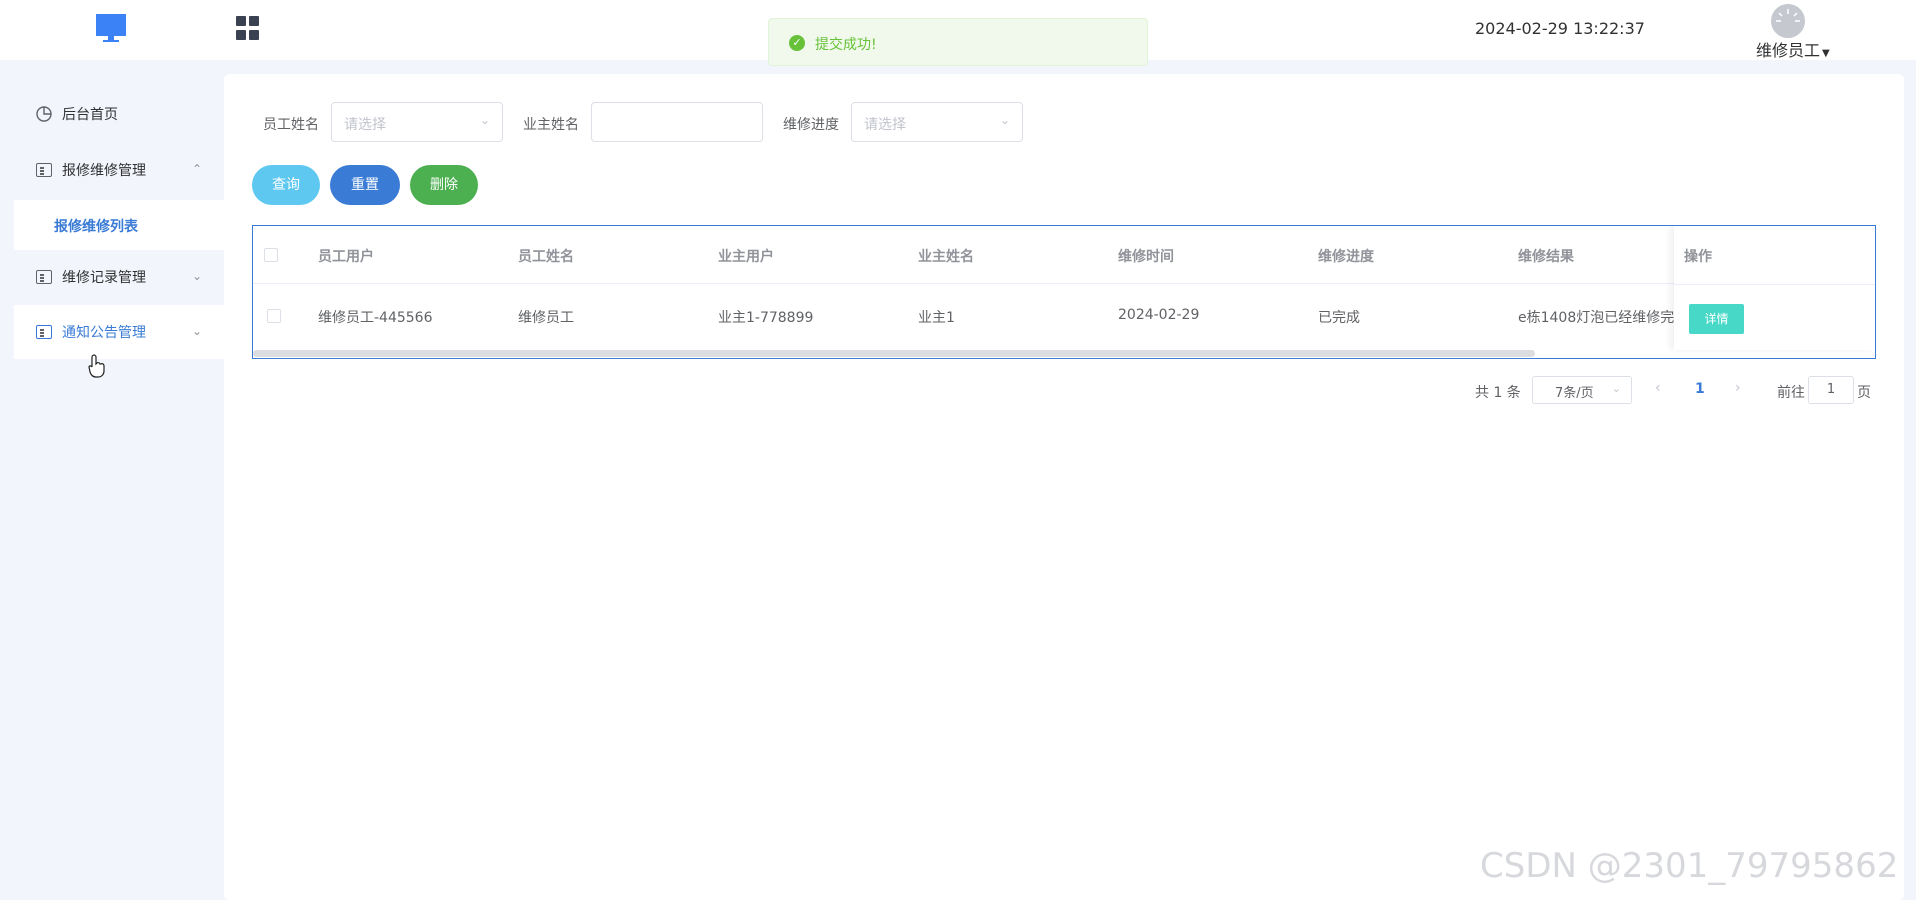 The width and height of the screenshot is (1916, 900). I want to click on select-all-checkbox, so click(271, 255).